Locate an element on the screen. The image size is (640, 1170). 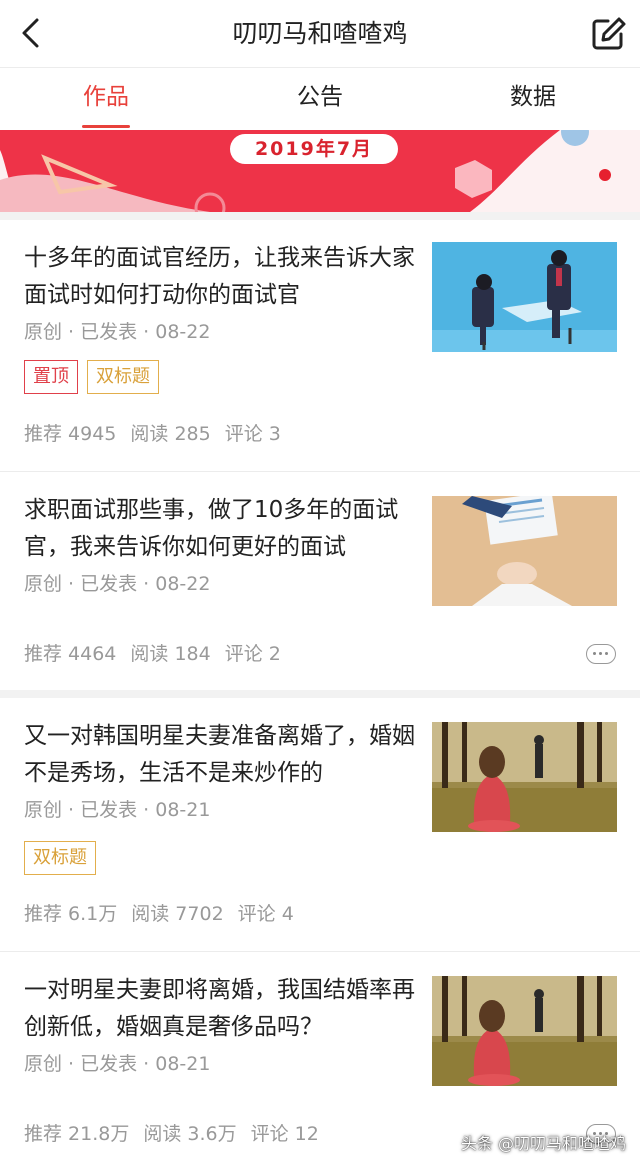
edit-icon is located at coordinates (609, 33).